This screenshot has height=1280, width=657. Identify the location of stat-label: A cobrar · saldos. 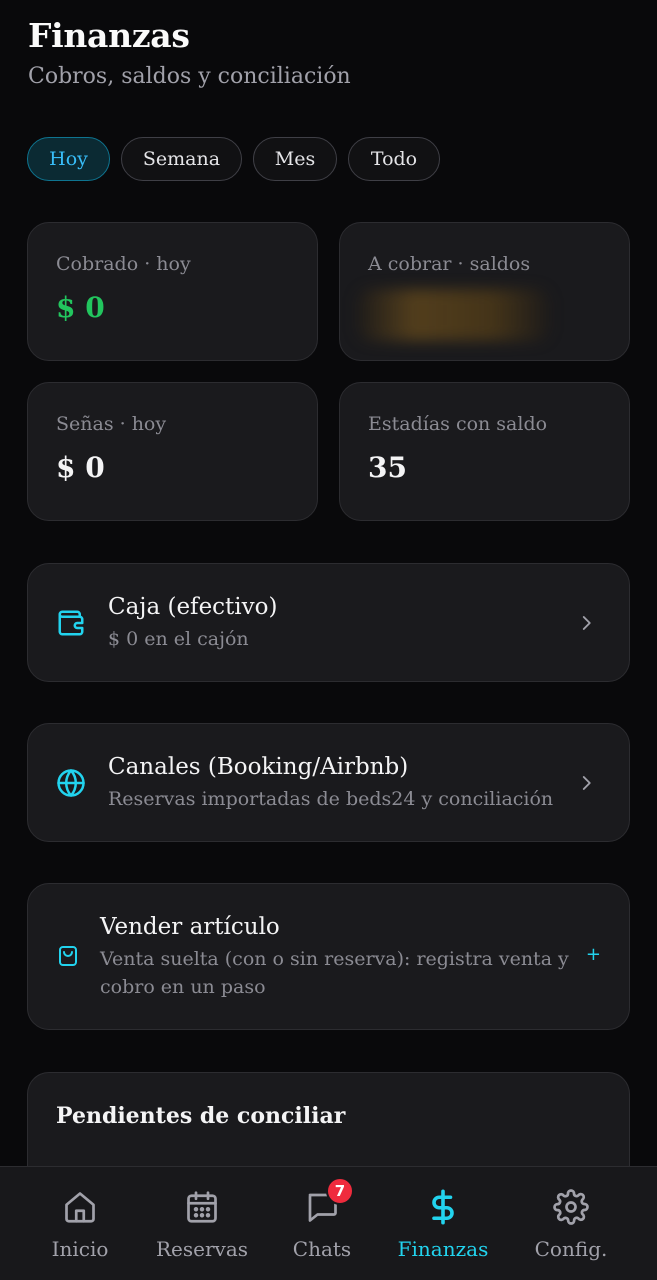
(449, 264).